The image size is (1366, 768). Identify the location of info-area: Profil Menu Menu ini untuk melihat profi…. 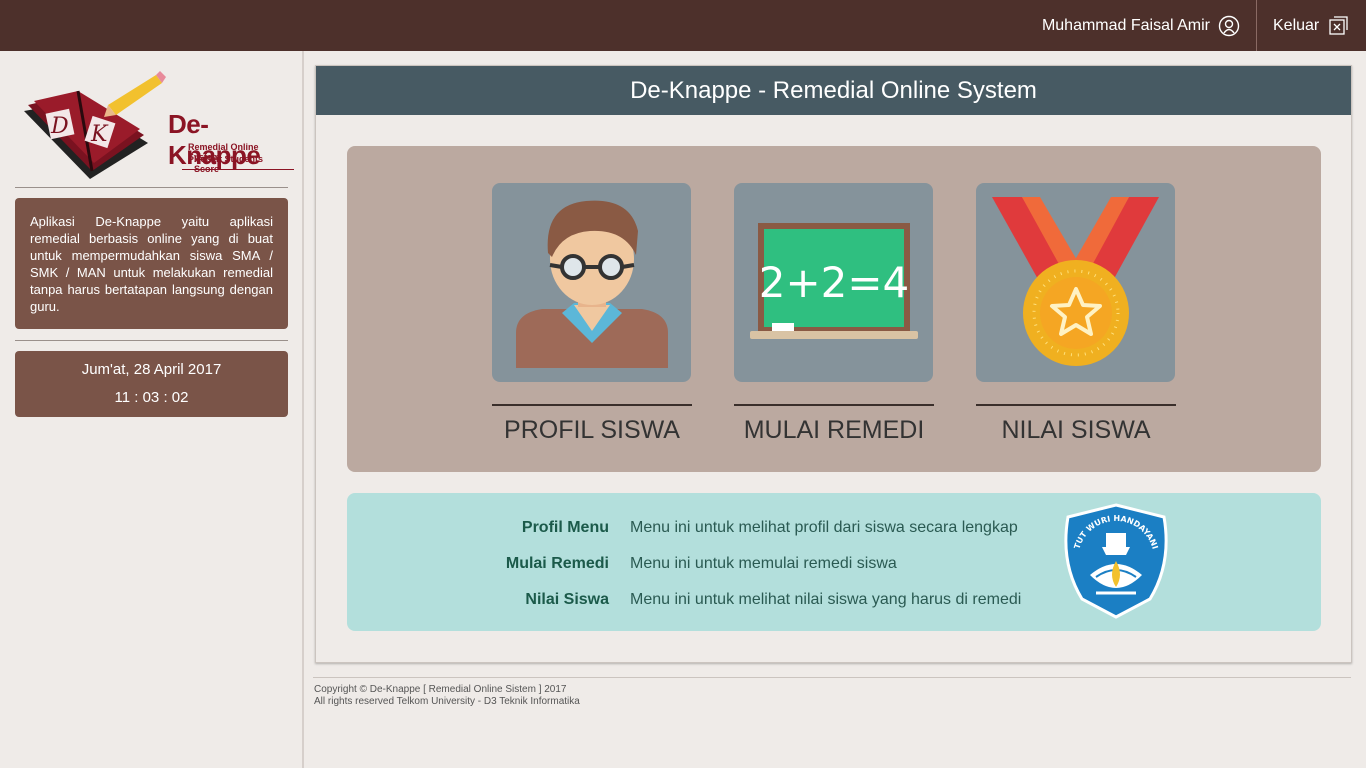
(834, 562).